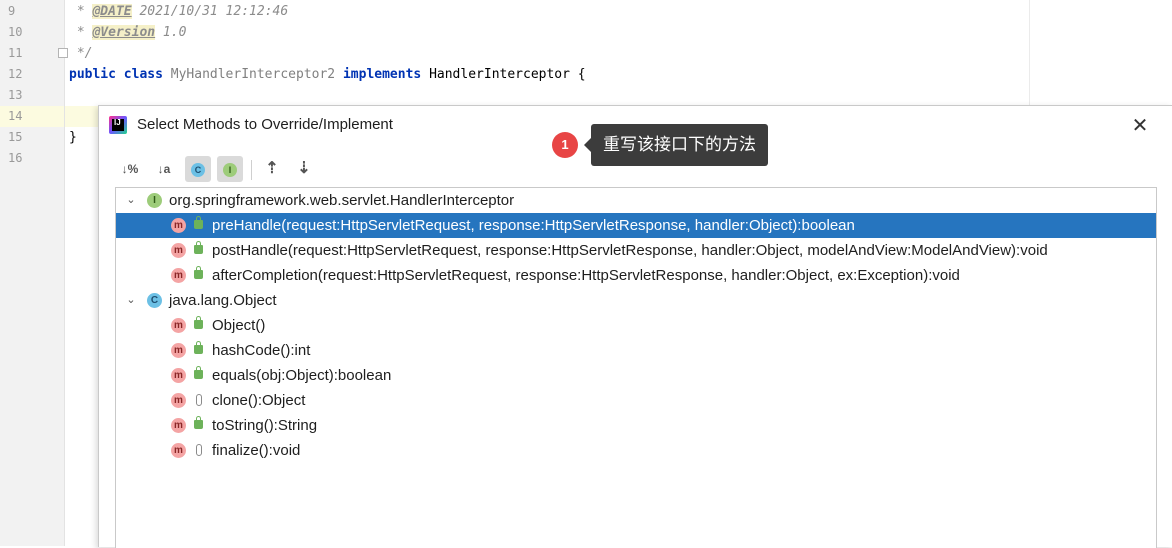 Image resolution: width=1172 pixels, height=548 pixels. I want to click on line-number: 14, so click(15, 116).